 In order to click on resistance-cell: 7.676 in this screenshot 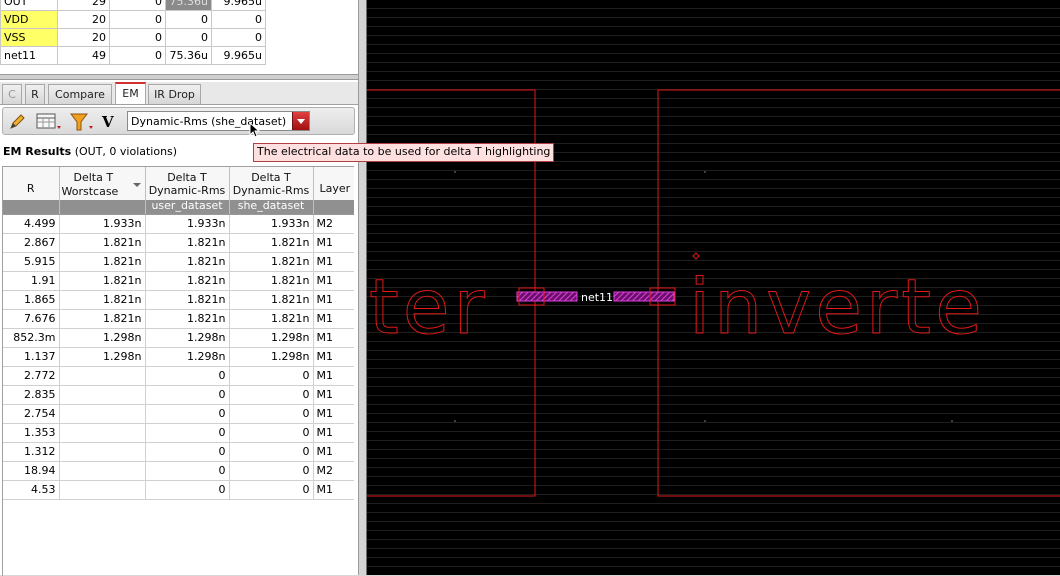, I will do `click(31, 319)`.